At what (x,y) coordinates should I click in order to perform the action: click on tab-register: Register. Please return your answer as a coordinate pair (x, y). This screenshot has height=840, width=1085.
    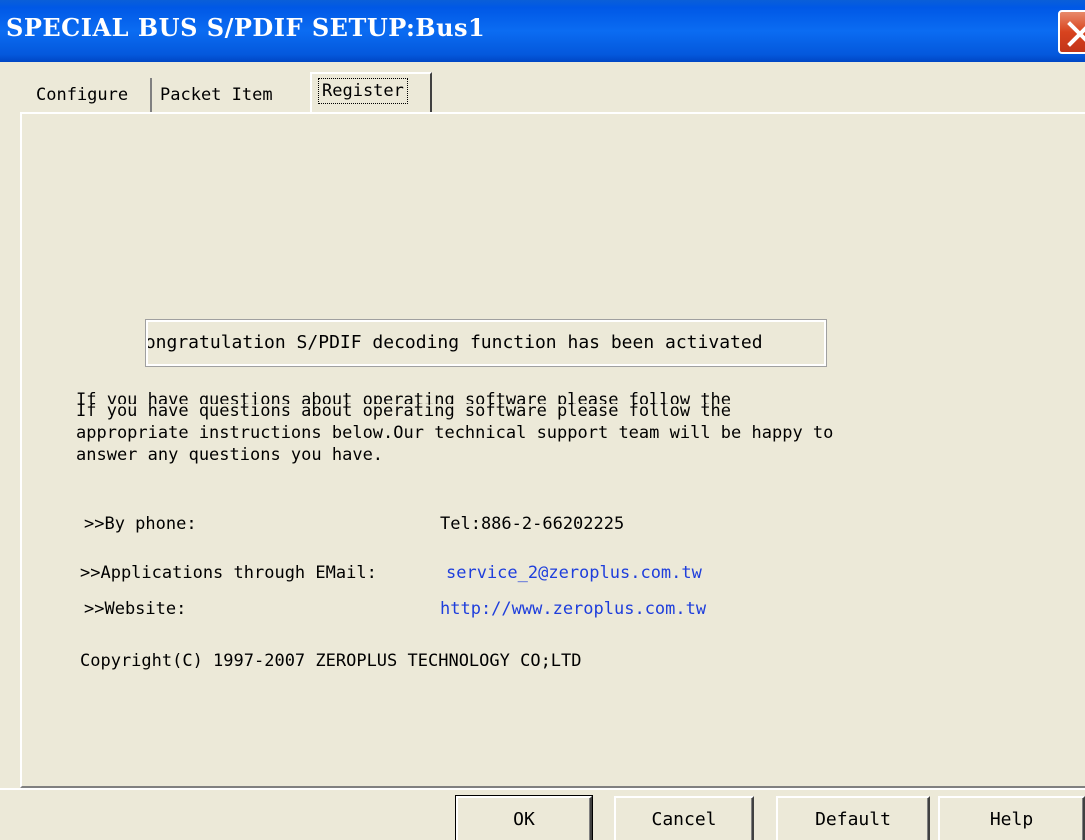
    Looking at the image, I should click on (371, 92).